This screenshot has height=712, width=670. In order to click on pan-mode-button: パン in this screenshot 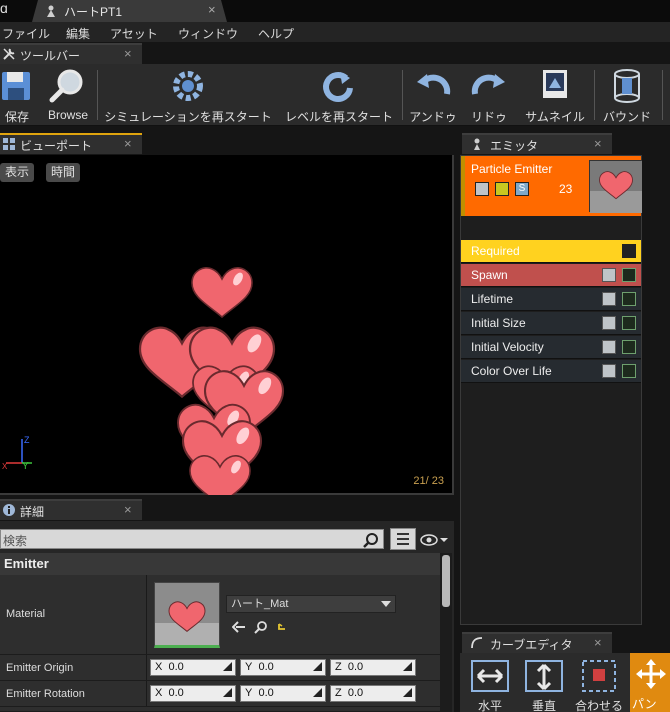, I will do `click(650, 682)`.